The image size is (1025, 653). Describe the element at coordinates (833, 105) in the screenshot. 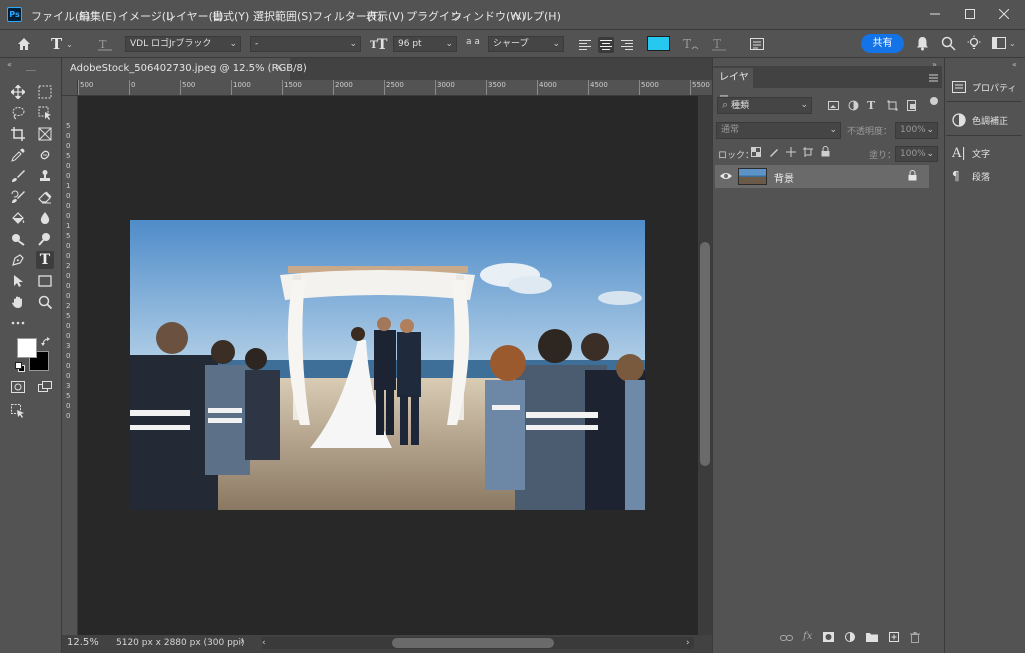

I see `filter-pixel-icon` at that location.